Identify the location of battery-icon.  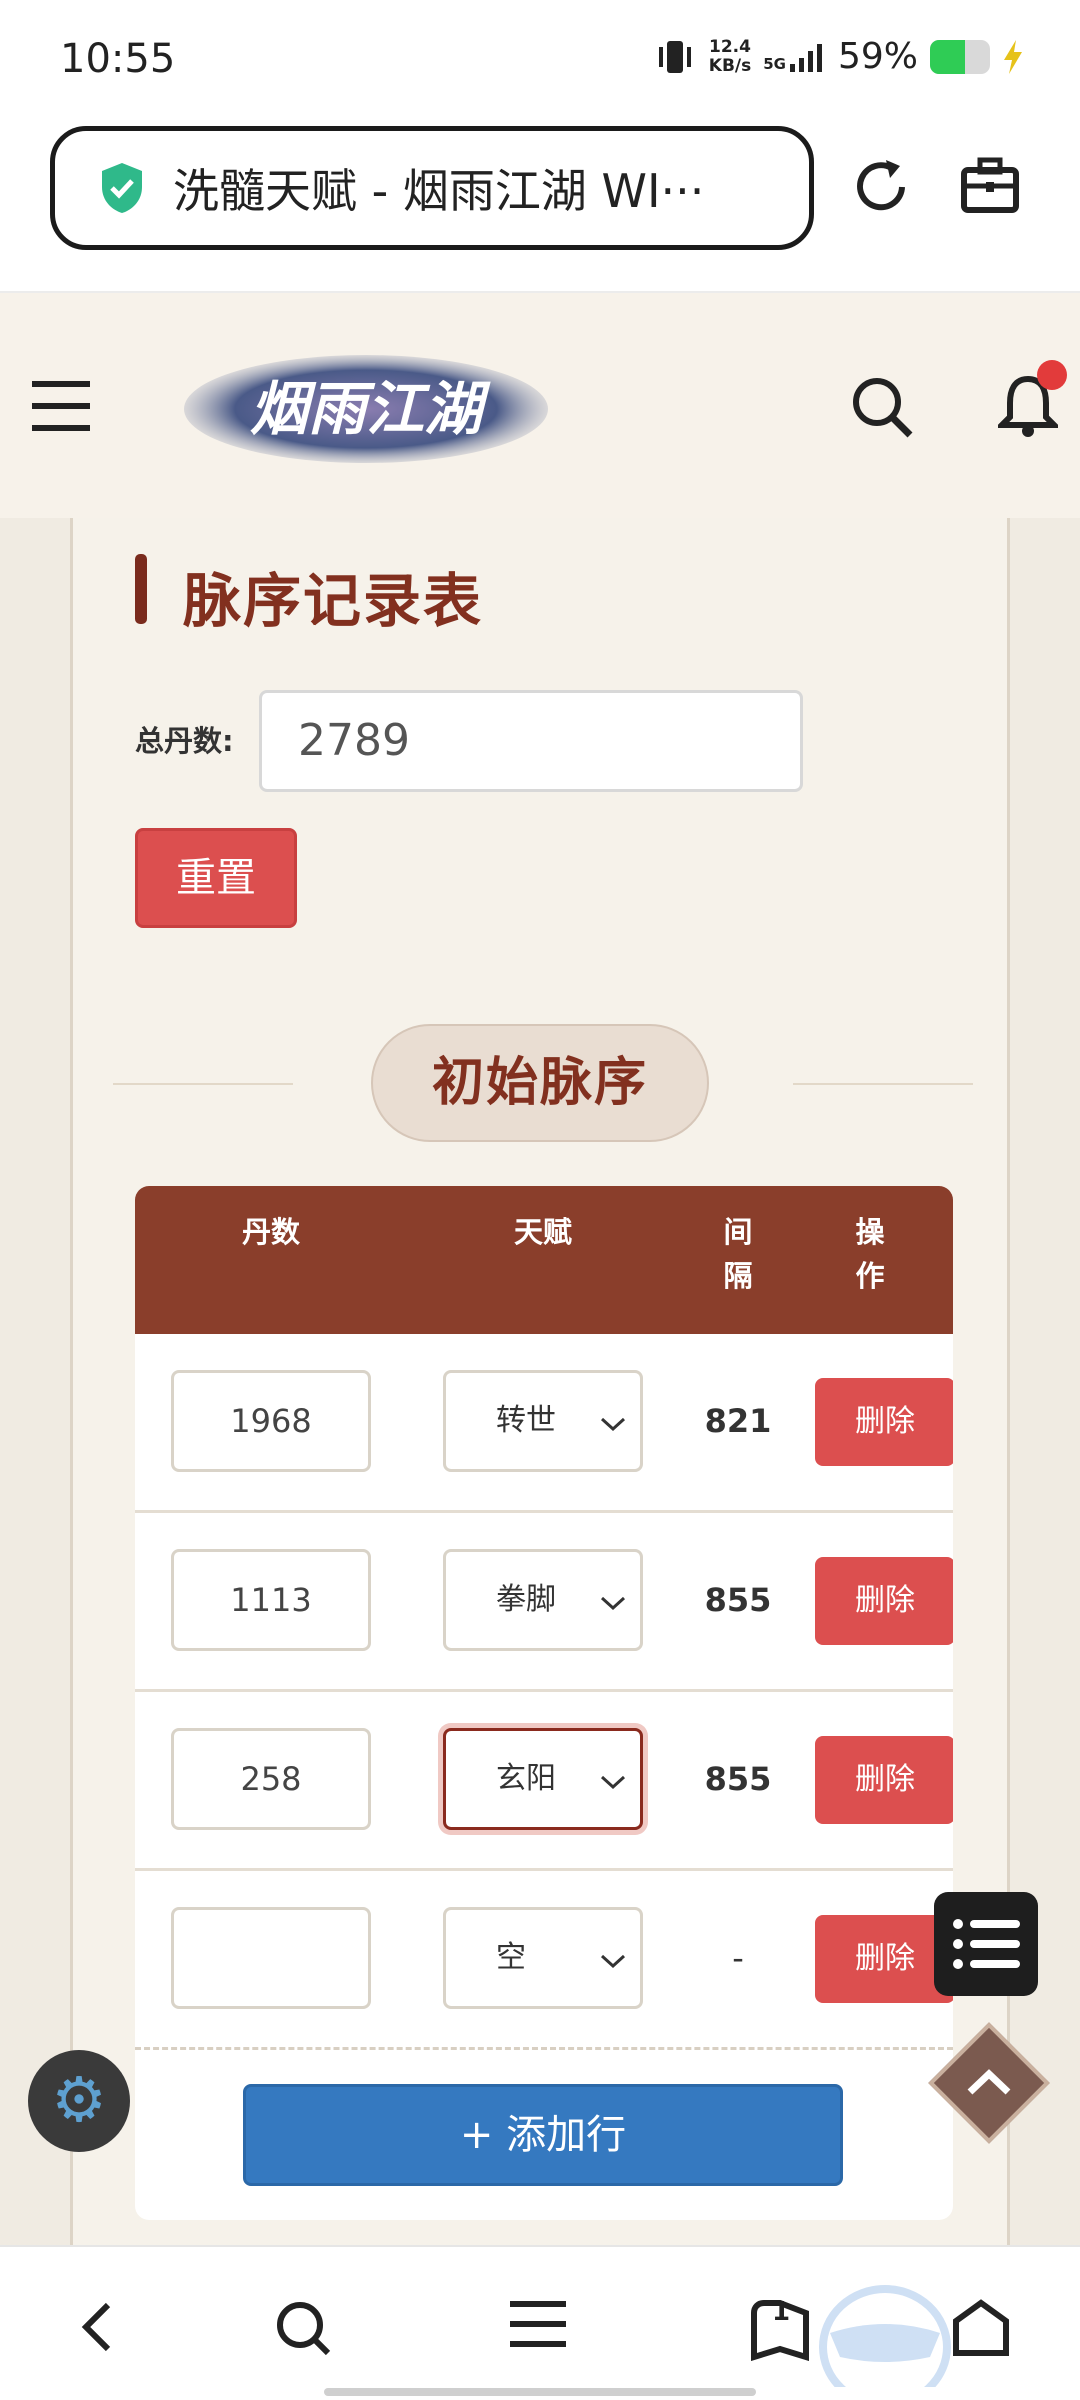
(960, 56).